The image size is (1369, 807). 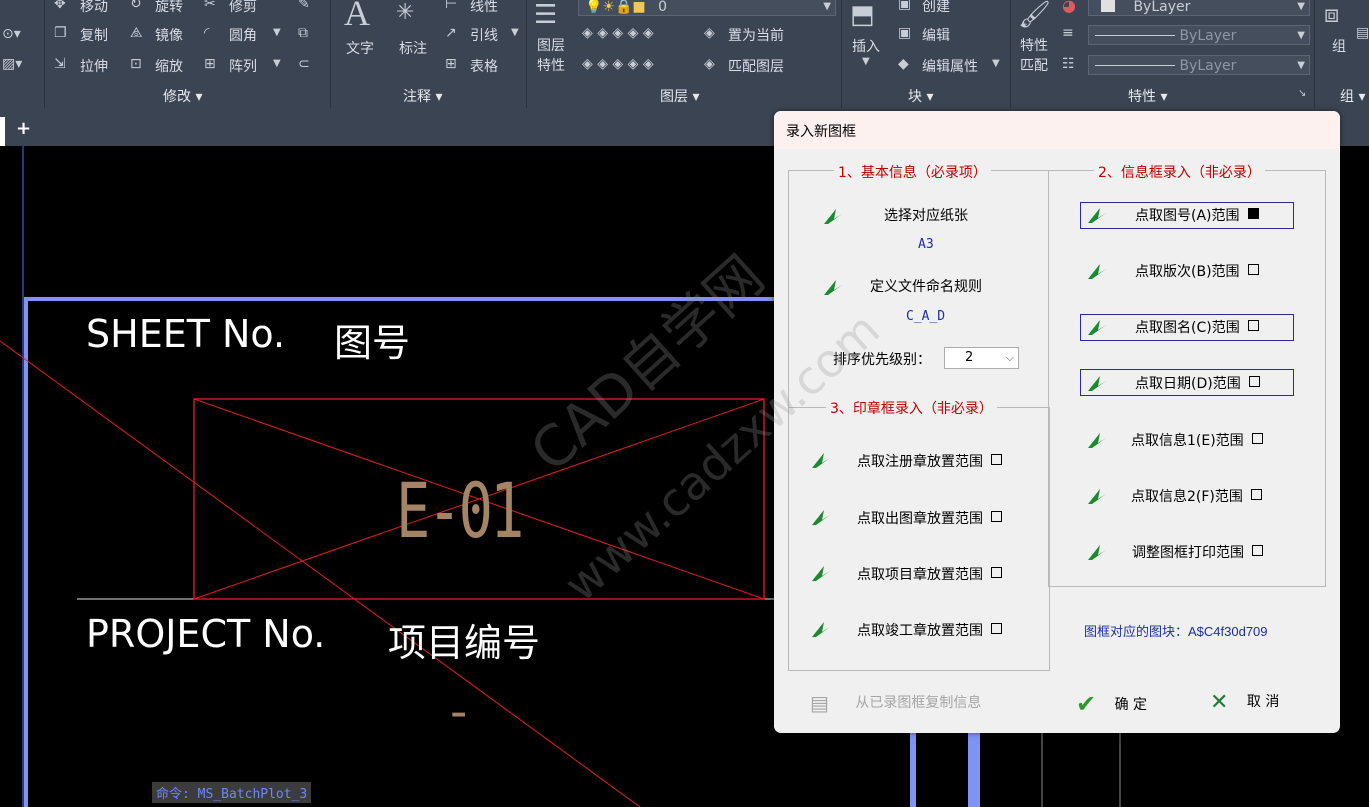 What do you see at coordinates (756, 66) in the screenshot?
I see `match-layer-button: 匹配图层` at bounding box center [756, 66].